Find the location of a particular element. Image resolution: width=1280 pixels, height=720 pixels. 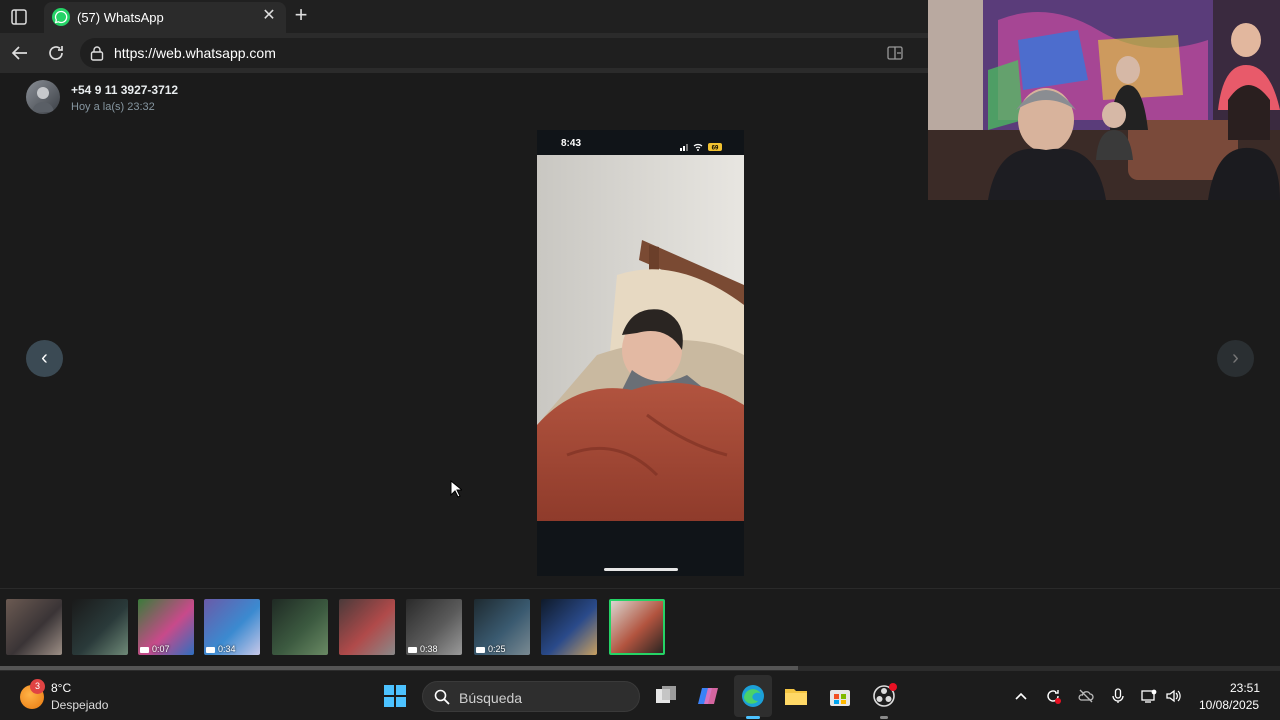

video-duration-text: 0:38 is located at coordinates (429, 649).